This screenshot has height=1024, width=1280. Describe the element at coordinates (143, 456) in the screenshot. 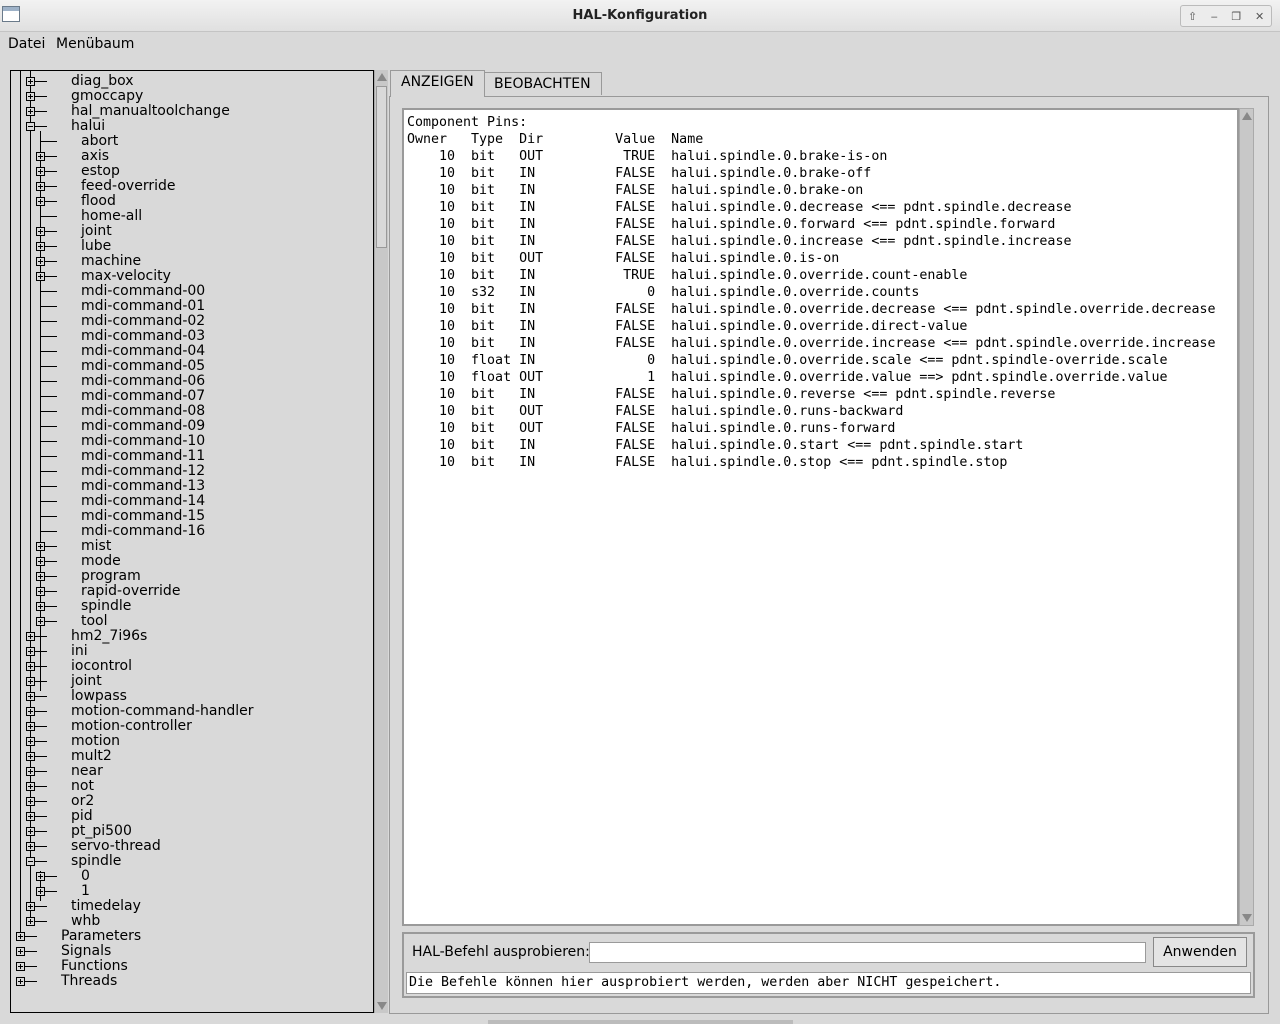

I see `tree-item-label: mdi-command-11` at that location.